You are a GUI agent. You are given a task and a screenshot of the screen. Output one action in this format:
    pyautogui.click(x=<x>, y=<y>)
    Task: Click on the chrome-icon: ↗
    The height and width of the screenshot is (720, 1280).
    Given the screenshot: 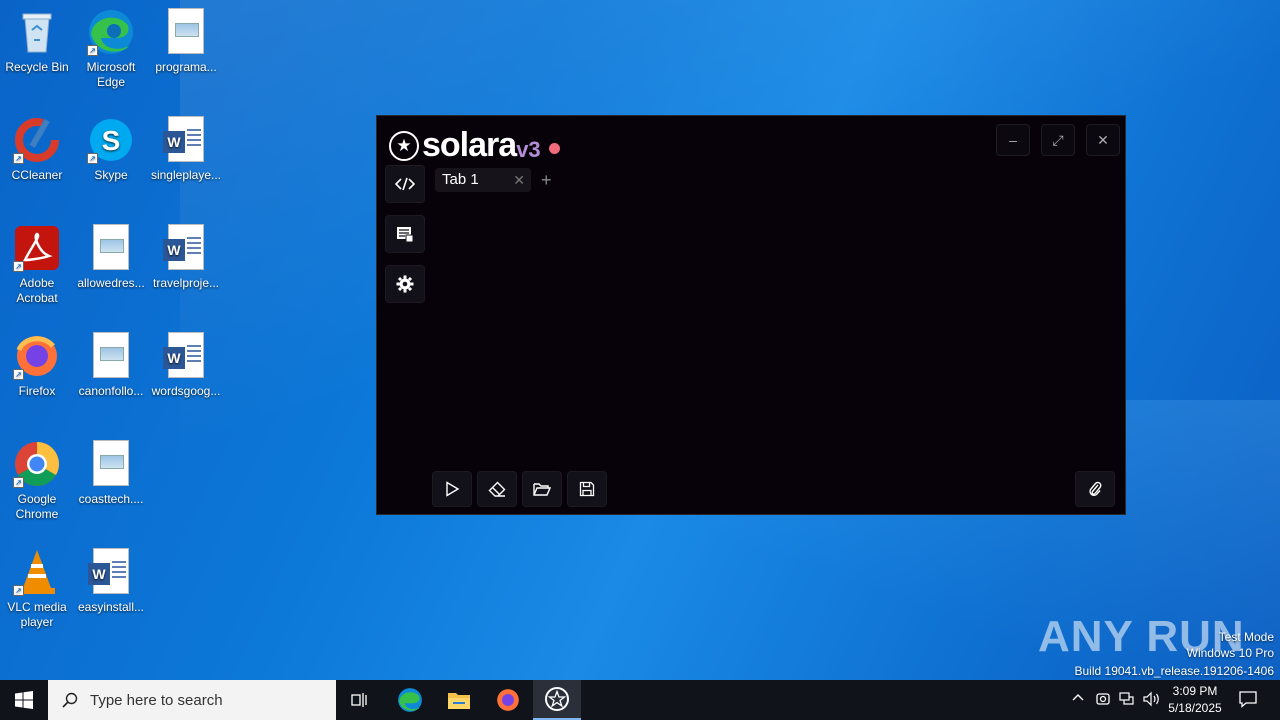 What is the action you would take?
    pyautogui.click(x=37, y=464)
    